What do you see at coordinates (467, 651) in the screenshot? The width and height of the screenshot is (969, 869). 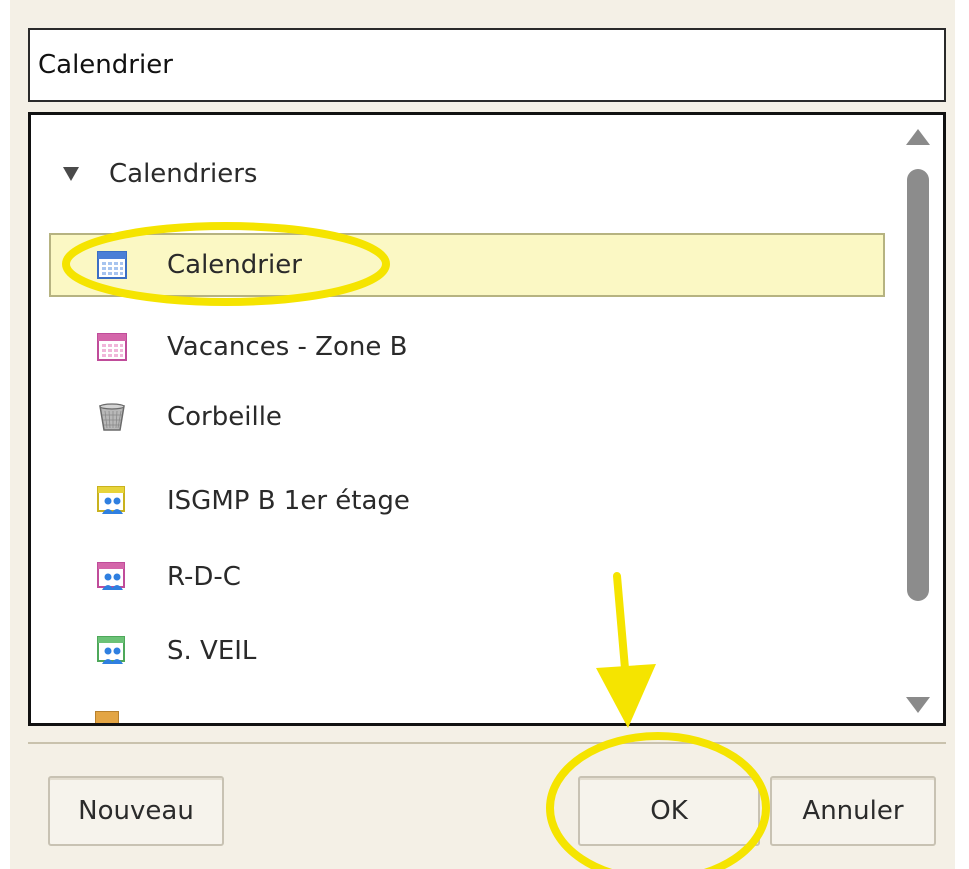 I see `tree-item-s-veil: S. VEIL` at bounding box center [467, 651].